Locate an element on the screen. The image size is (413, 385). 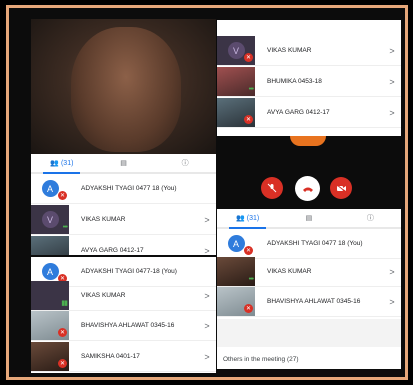
participant-face is located at coordinates (126, 89).